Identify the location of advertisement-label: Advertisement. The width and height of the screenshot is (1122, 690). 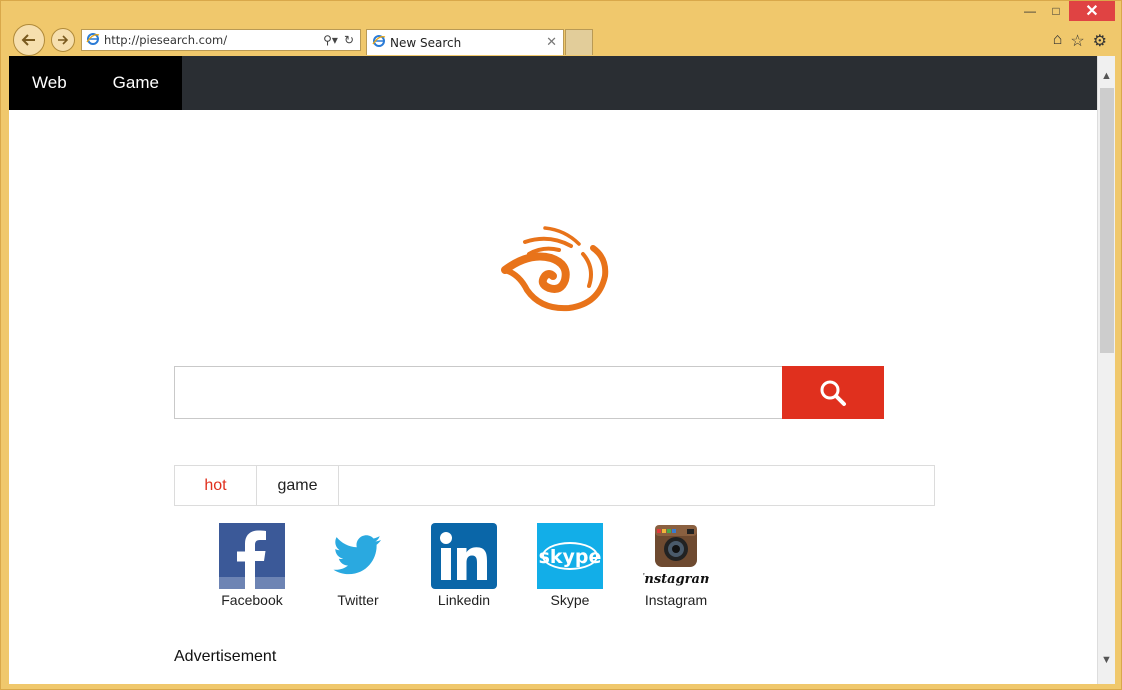
(225, 656).